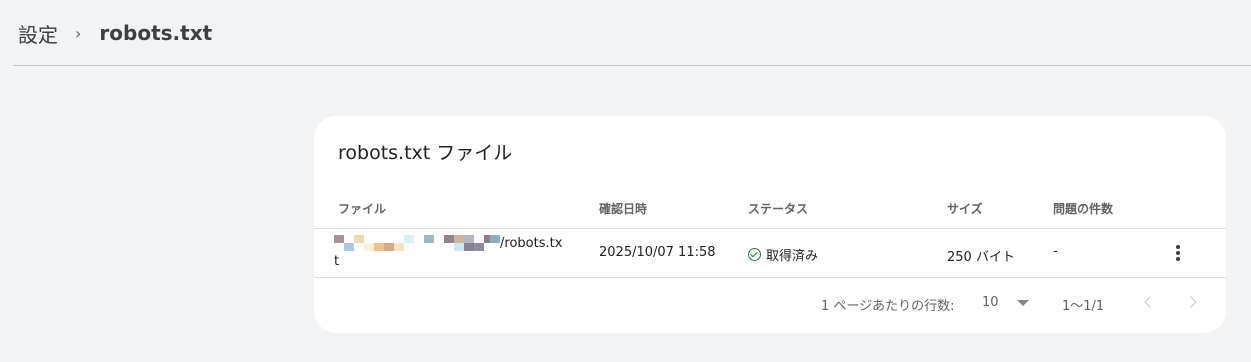 The image size is (1251, 362). Describe the element at coordinates (1083, 306) in the screenshot. I see `pagination-range: 1〜1/1` at that location.